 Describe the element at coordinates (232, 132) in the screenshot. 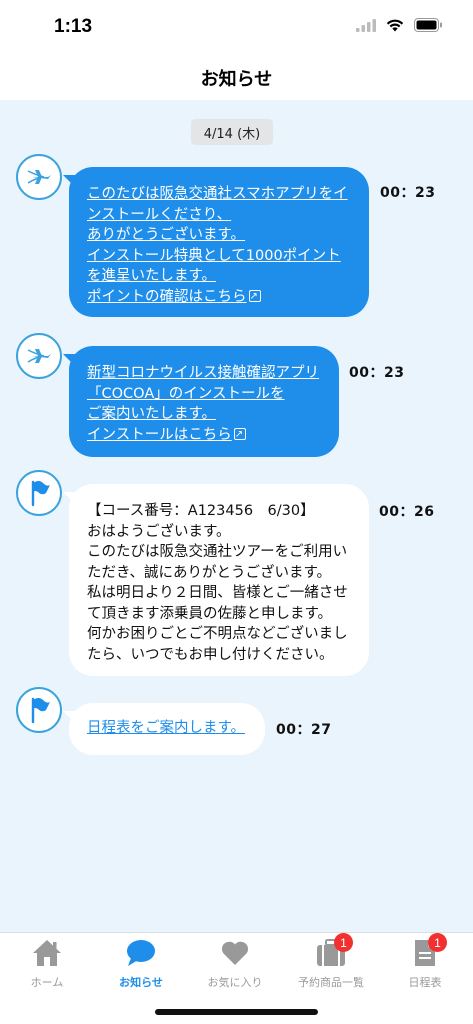

I see `date-separator: 4/14 (木)` at that location.